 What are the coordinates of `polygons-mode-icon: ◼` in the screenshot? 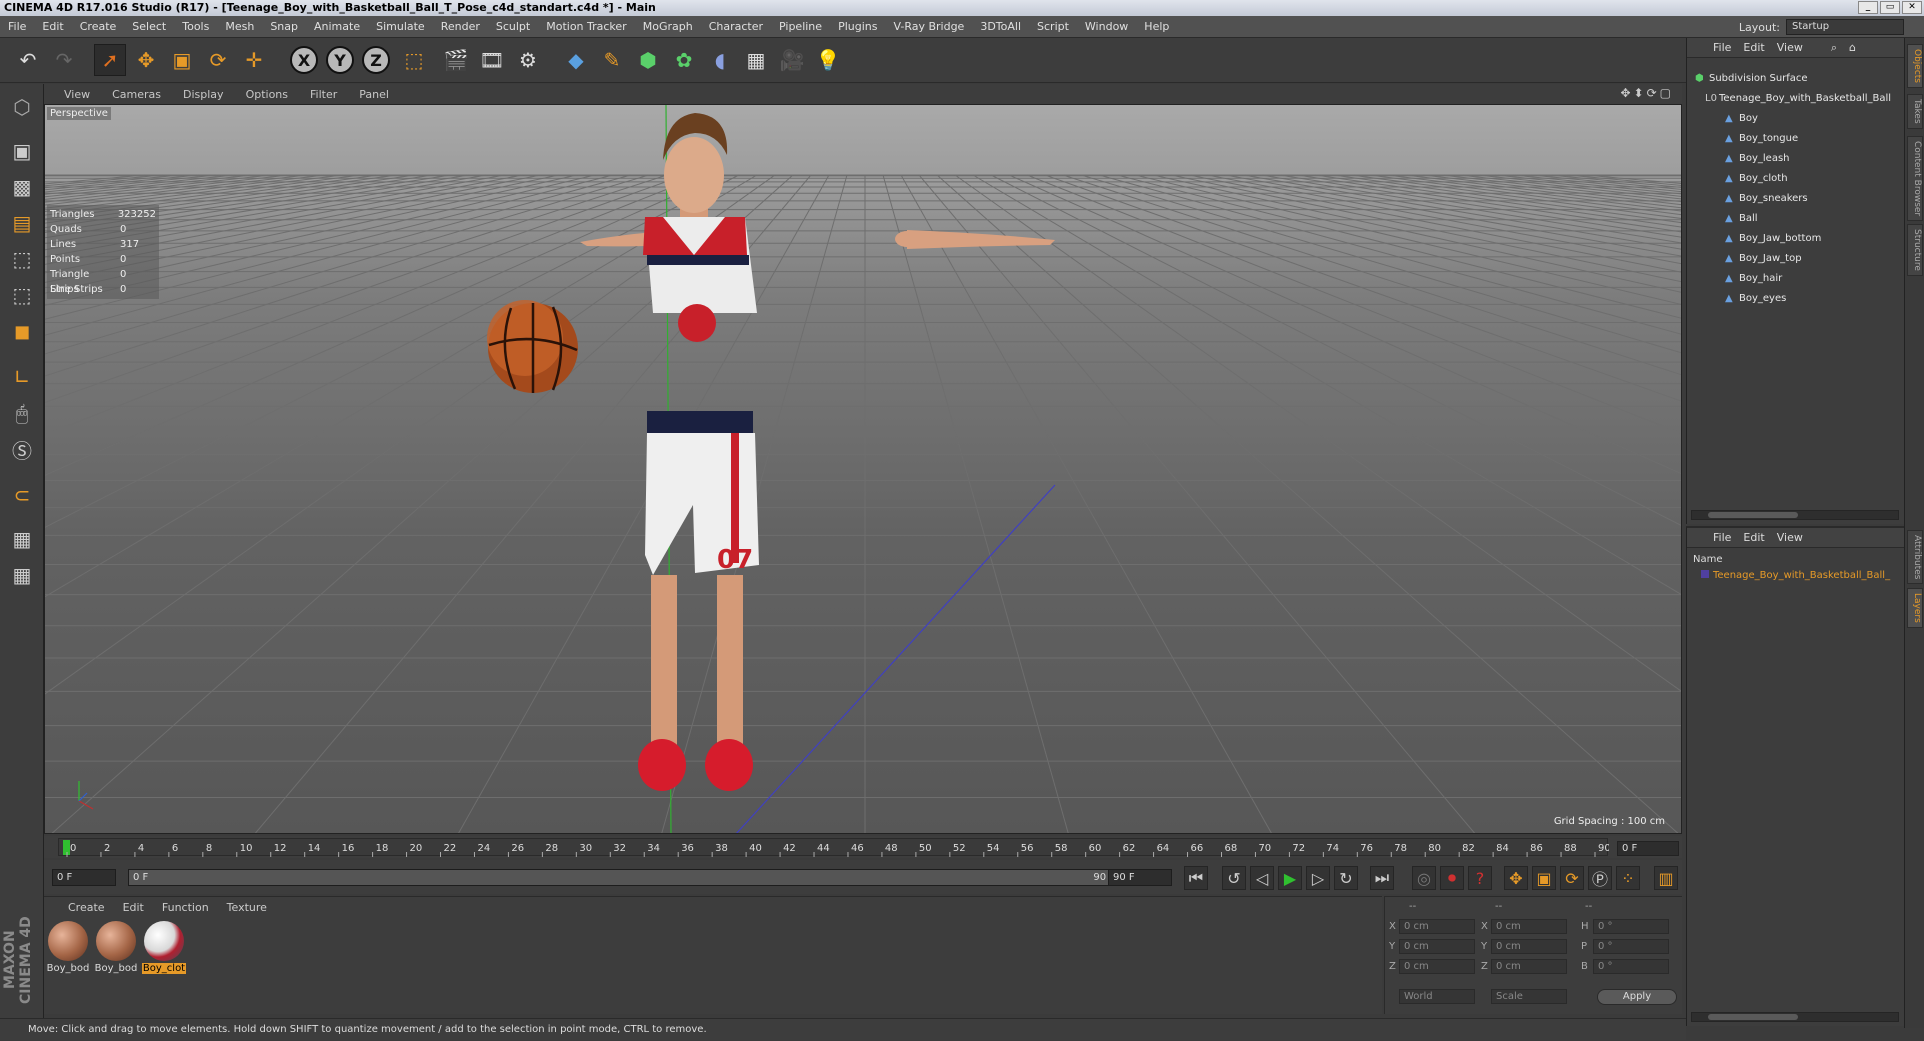 It's located at (22, 331).